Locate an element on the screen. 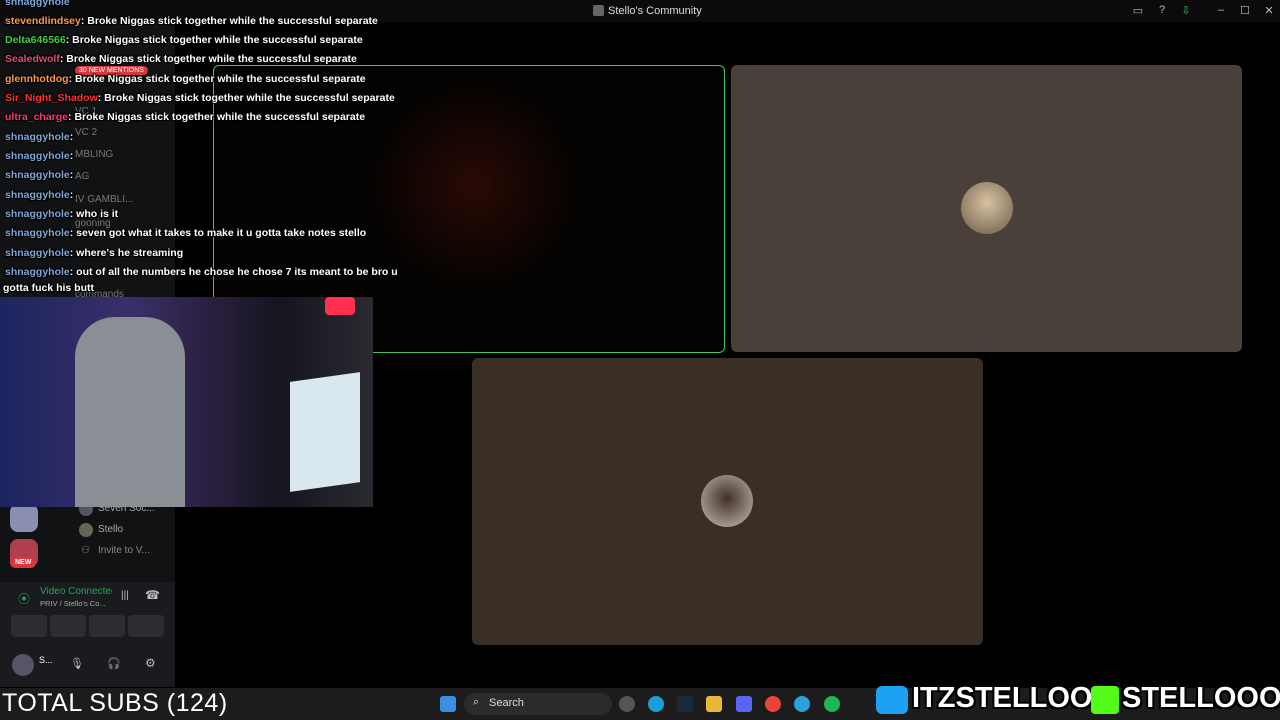 This screenshot has height=720, width=1280. telegram-icon is located at coordinates (802, 704).